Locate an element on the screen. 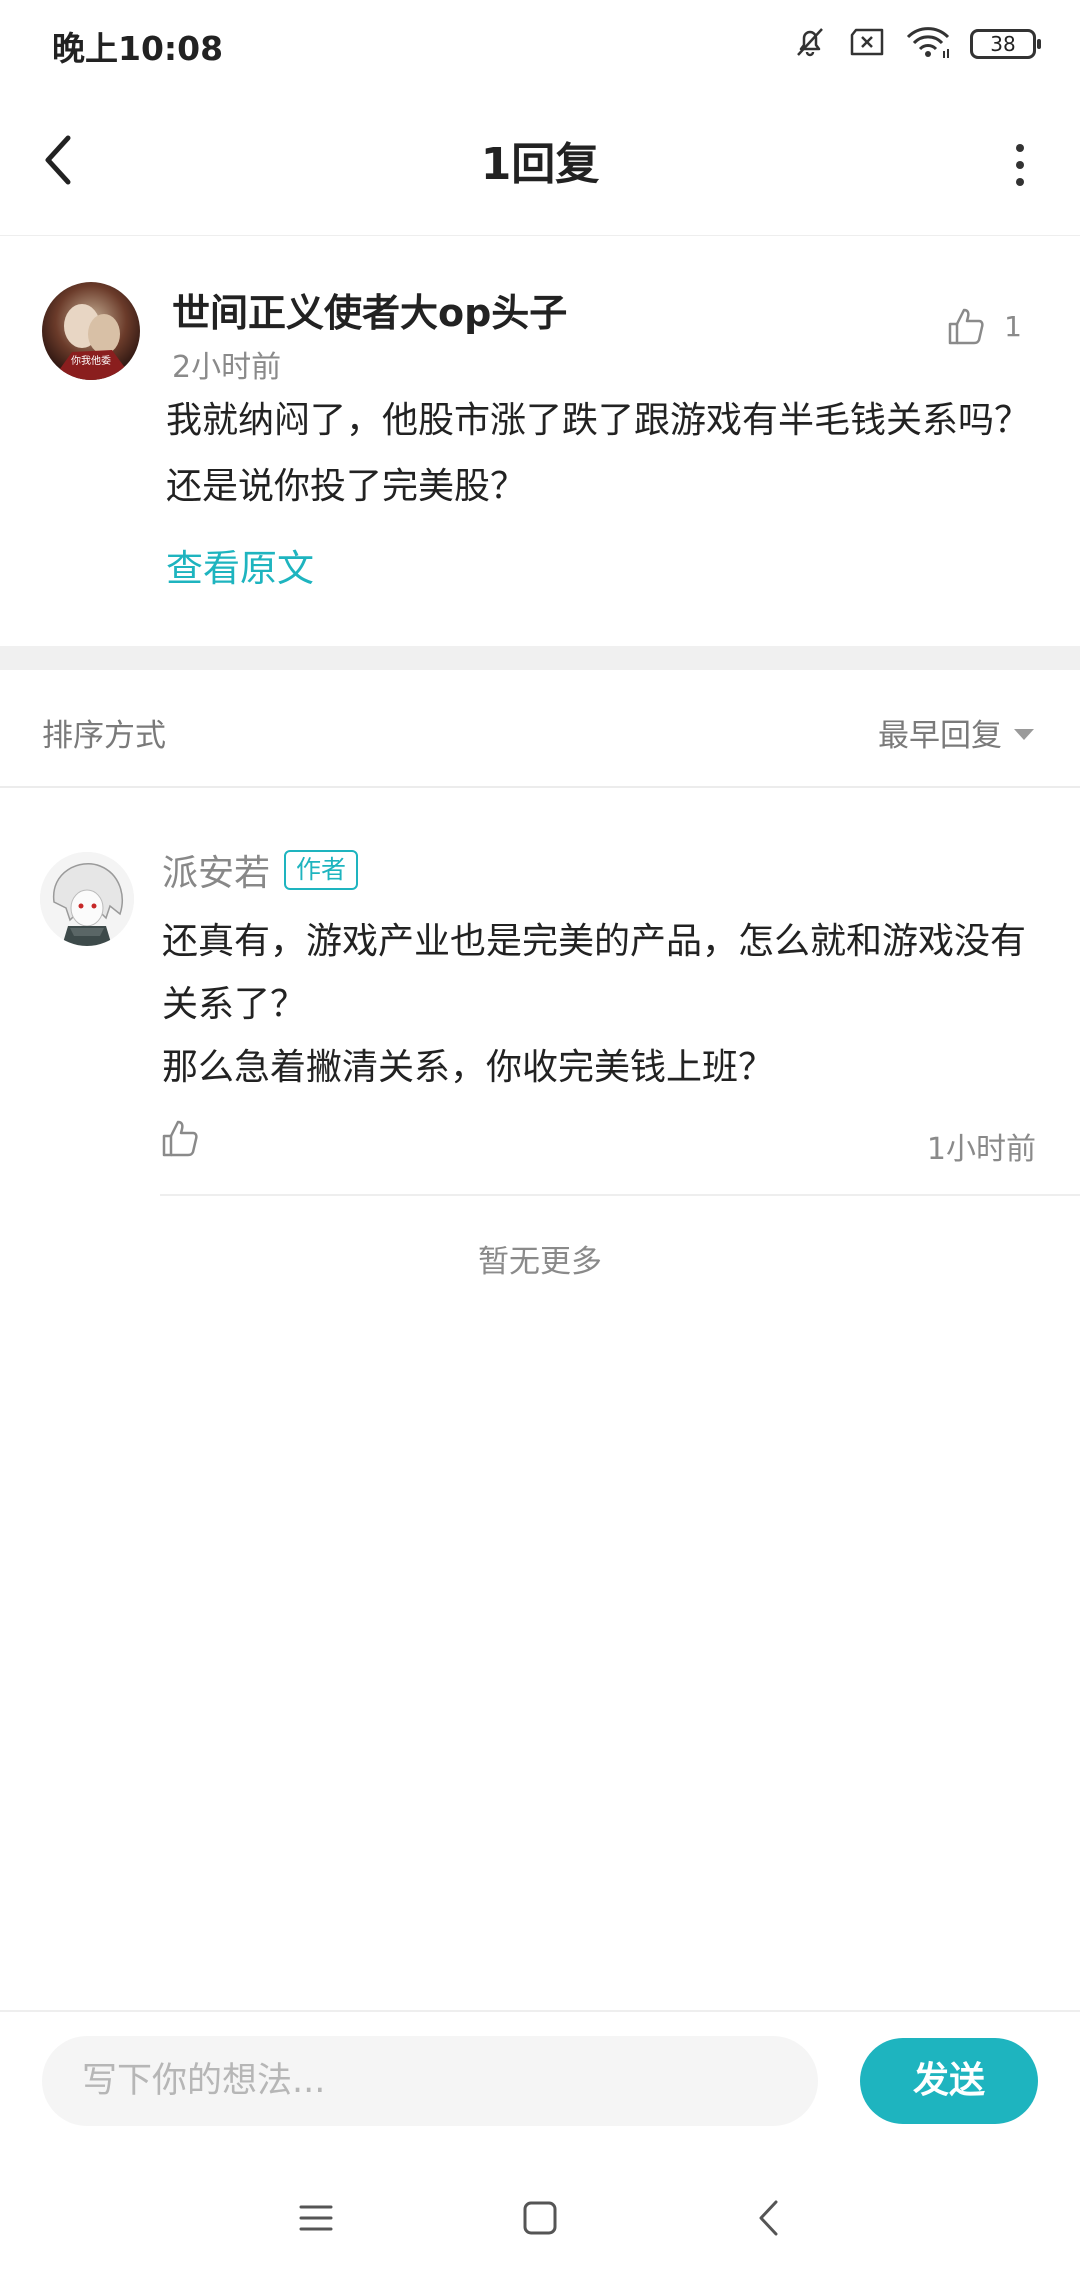  like-button: 1 is located at coordinates (984, 326).